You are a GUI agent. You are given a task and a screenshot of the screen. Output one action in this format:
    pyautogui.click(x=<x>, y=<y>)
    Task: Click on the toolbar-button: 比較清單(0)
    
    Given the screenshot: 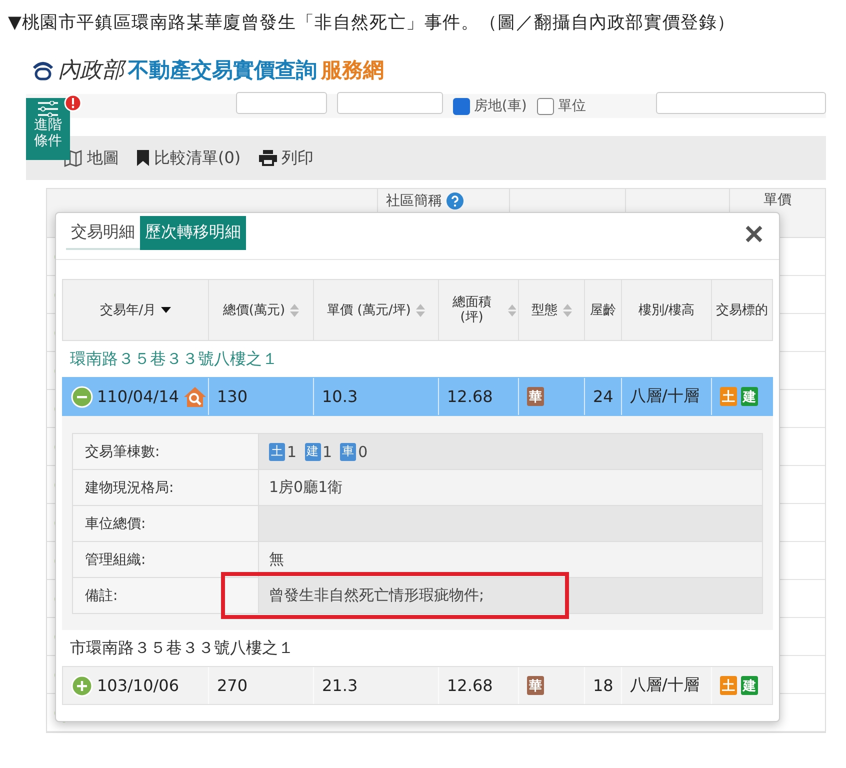 What is the action you would take?
    pyautogui.click(x=189, y=158)
    